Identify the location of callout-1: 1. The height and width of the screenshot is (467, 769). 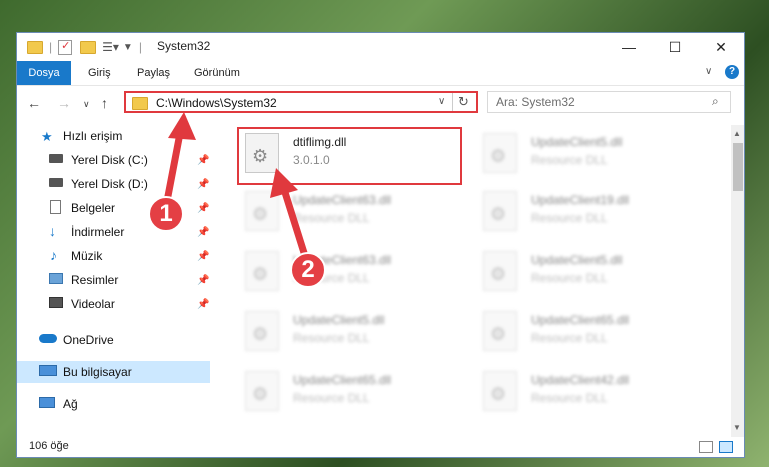
(166, 214).